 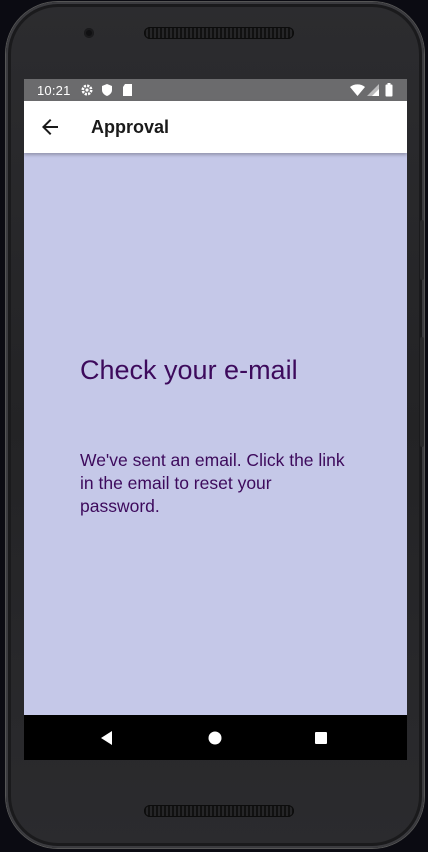 What do you see at coordinates (107, 738) in the screenshot?
I see `back-triangle-icon` at bounding box center [107, 738].